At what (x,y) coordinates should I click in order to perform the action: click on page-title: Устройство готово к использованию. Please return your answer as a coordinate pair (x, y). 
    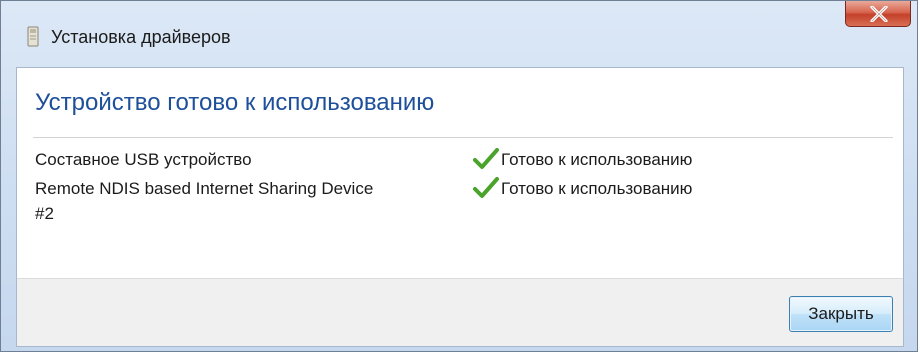
    Looking at the image, I should click on (235, 102).